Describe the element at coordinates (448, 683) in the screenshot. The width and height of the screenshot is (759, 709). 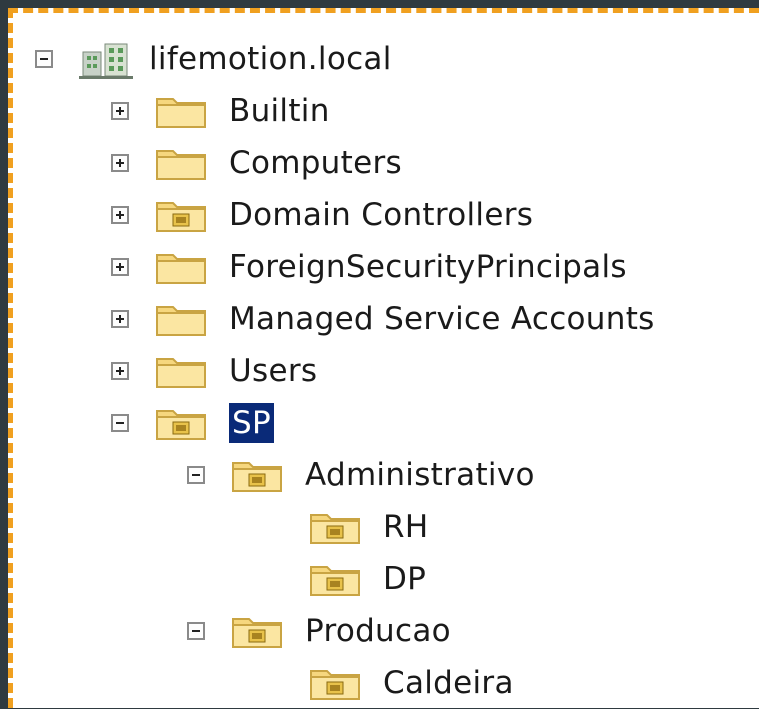
I see `tree-node-label: Caldeira` at that location.